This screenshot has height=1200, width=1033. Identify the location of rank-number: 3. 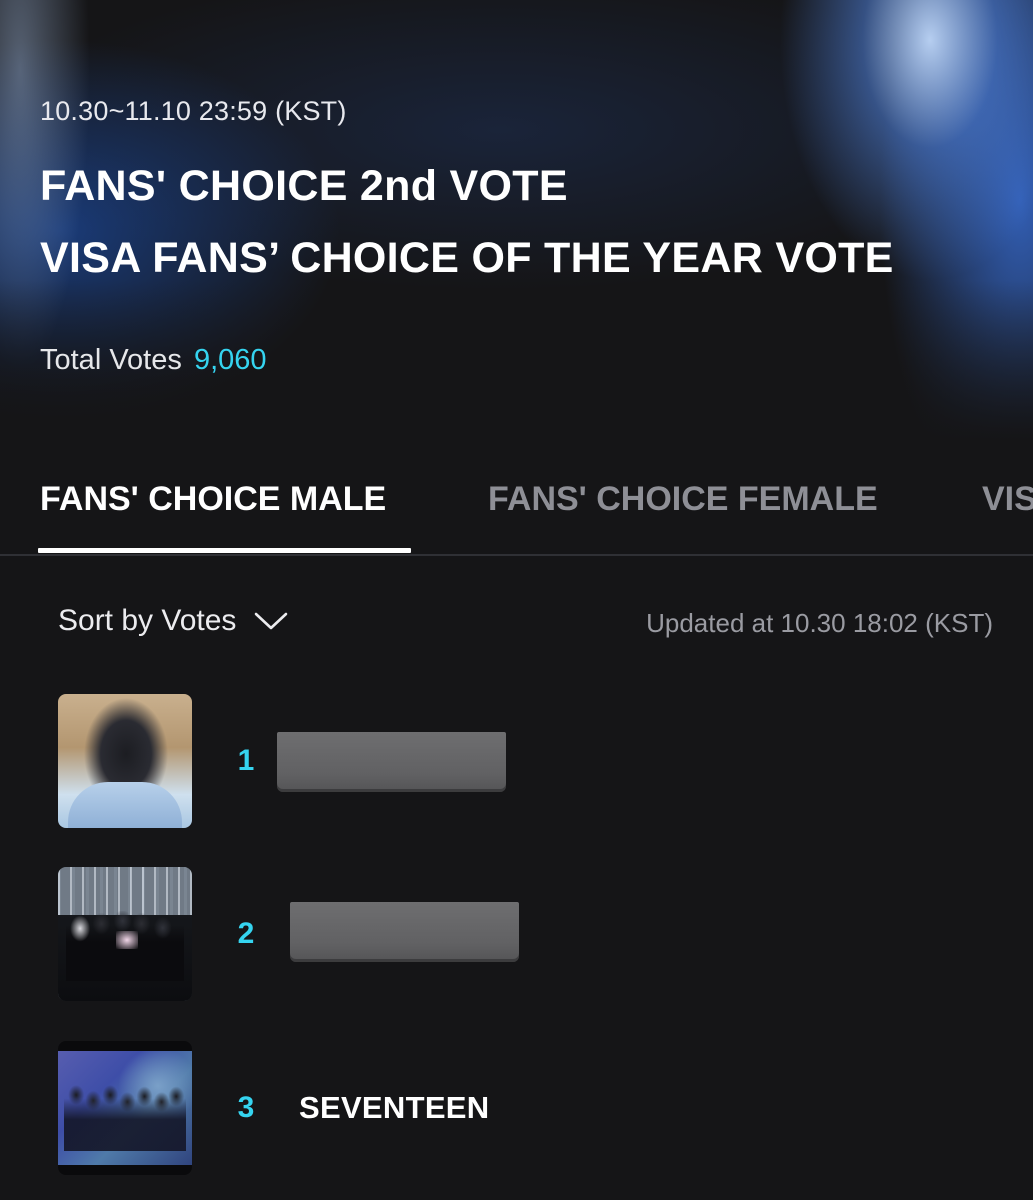
(246, 1107).